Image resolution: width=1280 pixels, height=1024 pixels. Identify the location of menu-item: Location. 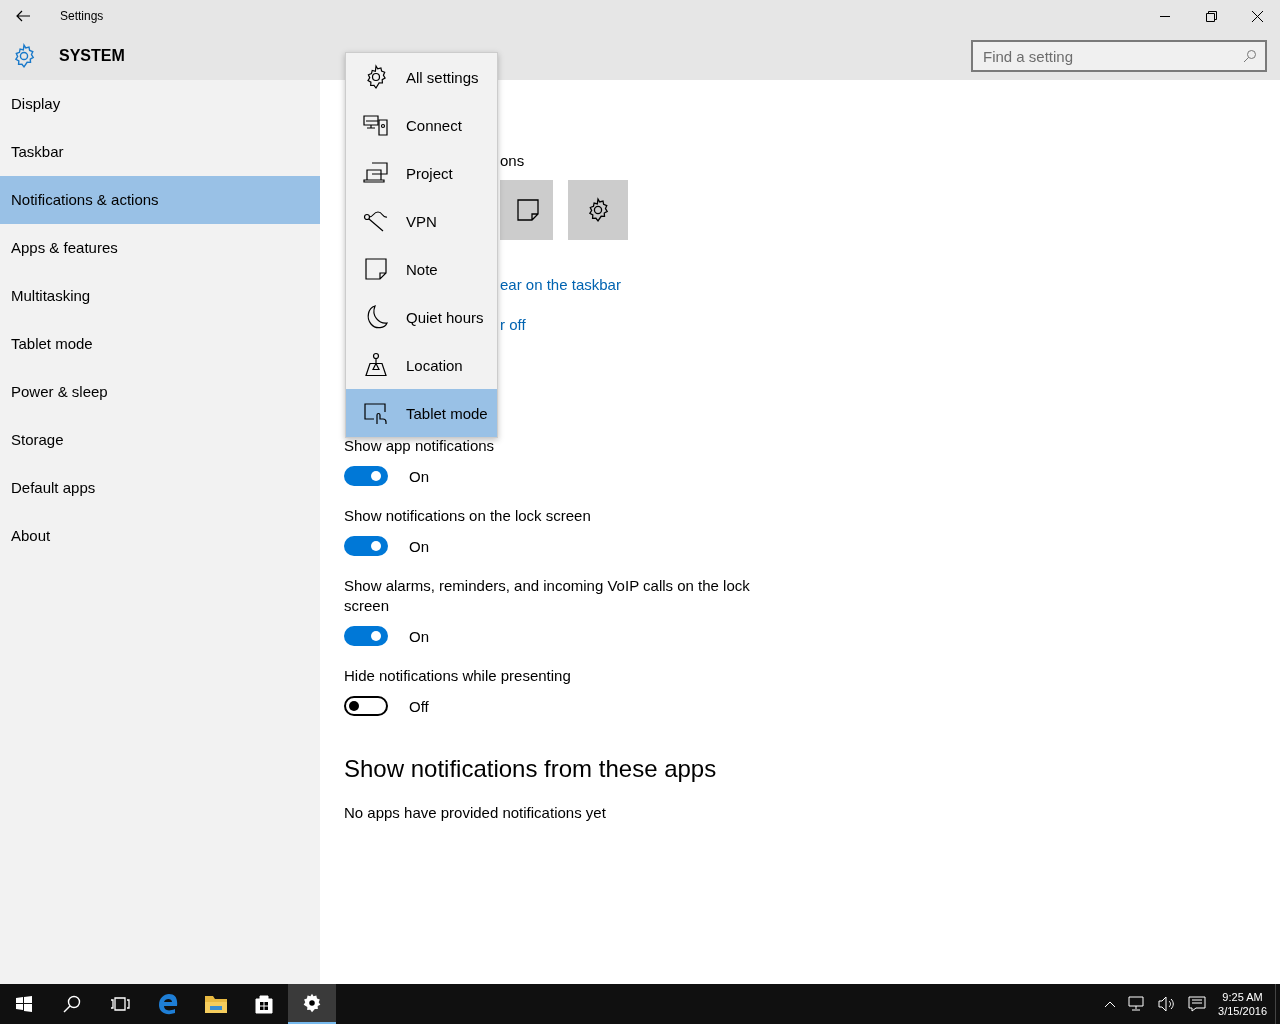
(421, 365).